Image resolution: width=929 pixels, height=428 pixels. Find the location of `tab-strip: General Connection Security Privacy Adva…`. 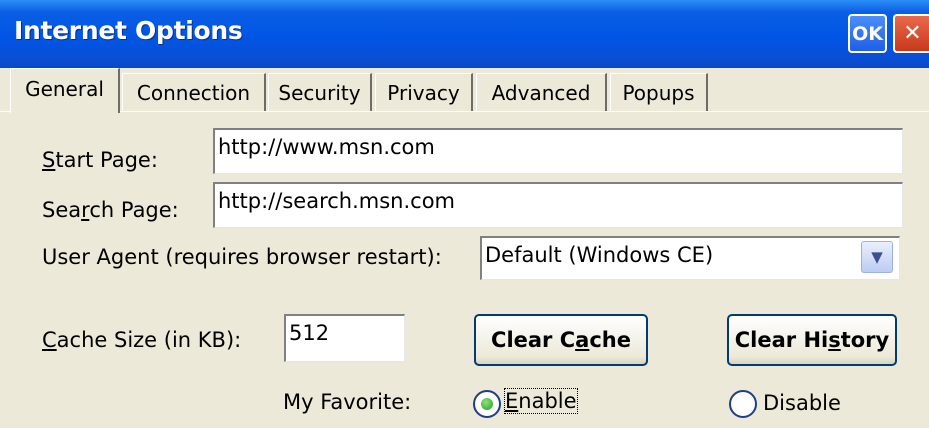

tab-strip: General Connection Security Privacy Adva… is located at coordinates (464, 91).